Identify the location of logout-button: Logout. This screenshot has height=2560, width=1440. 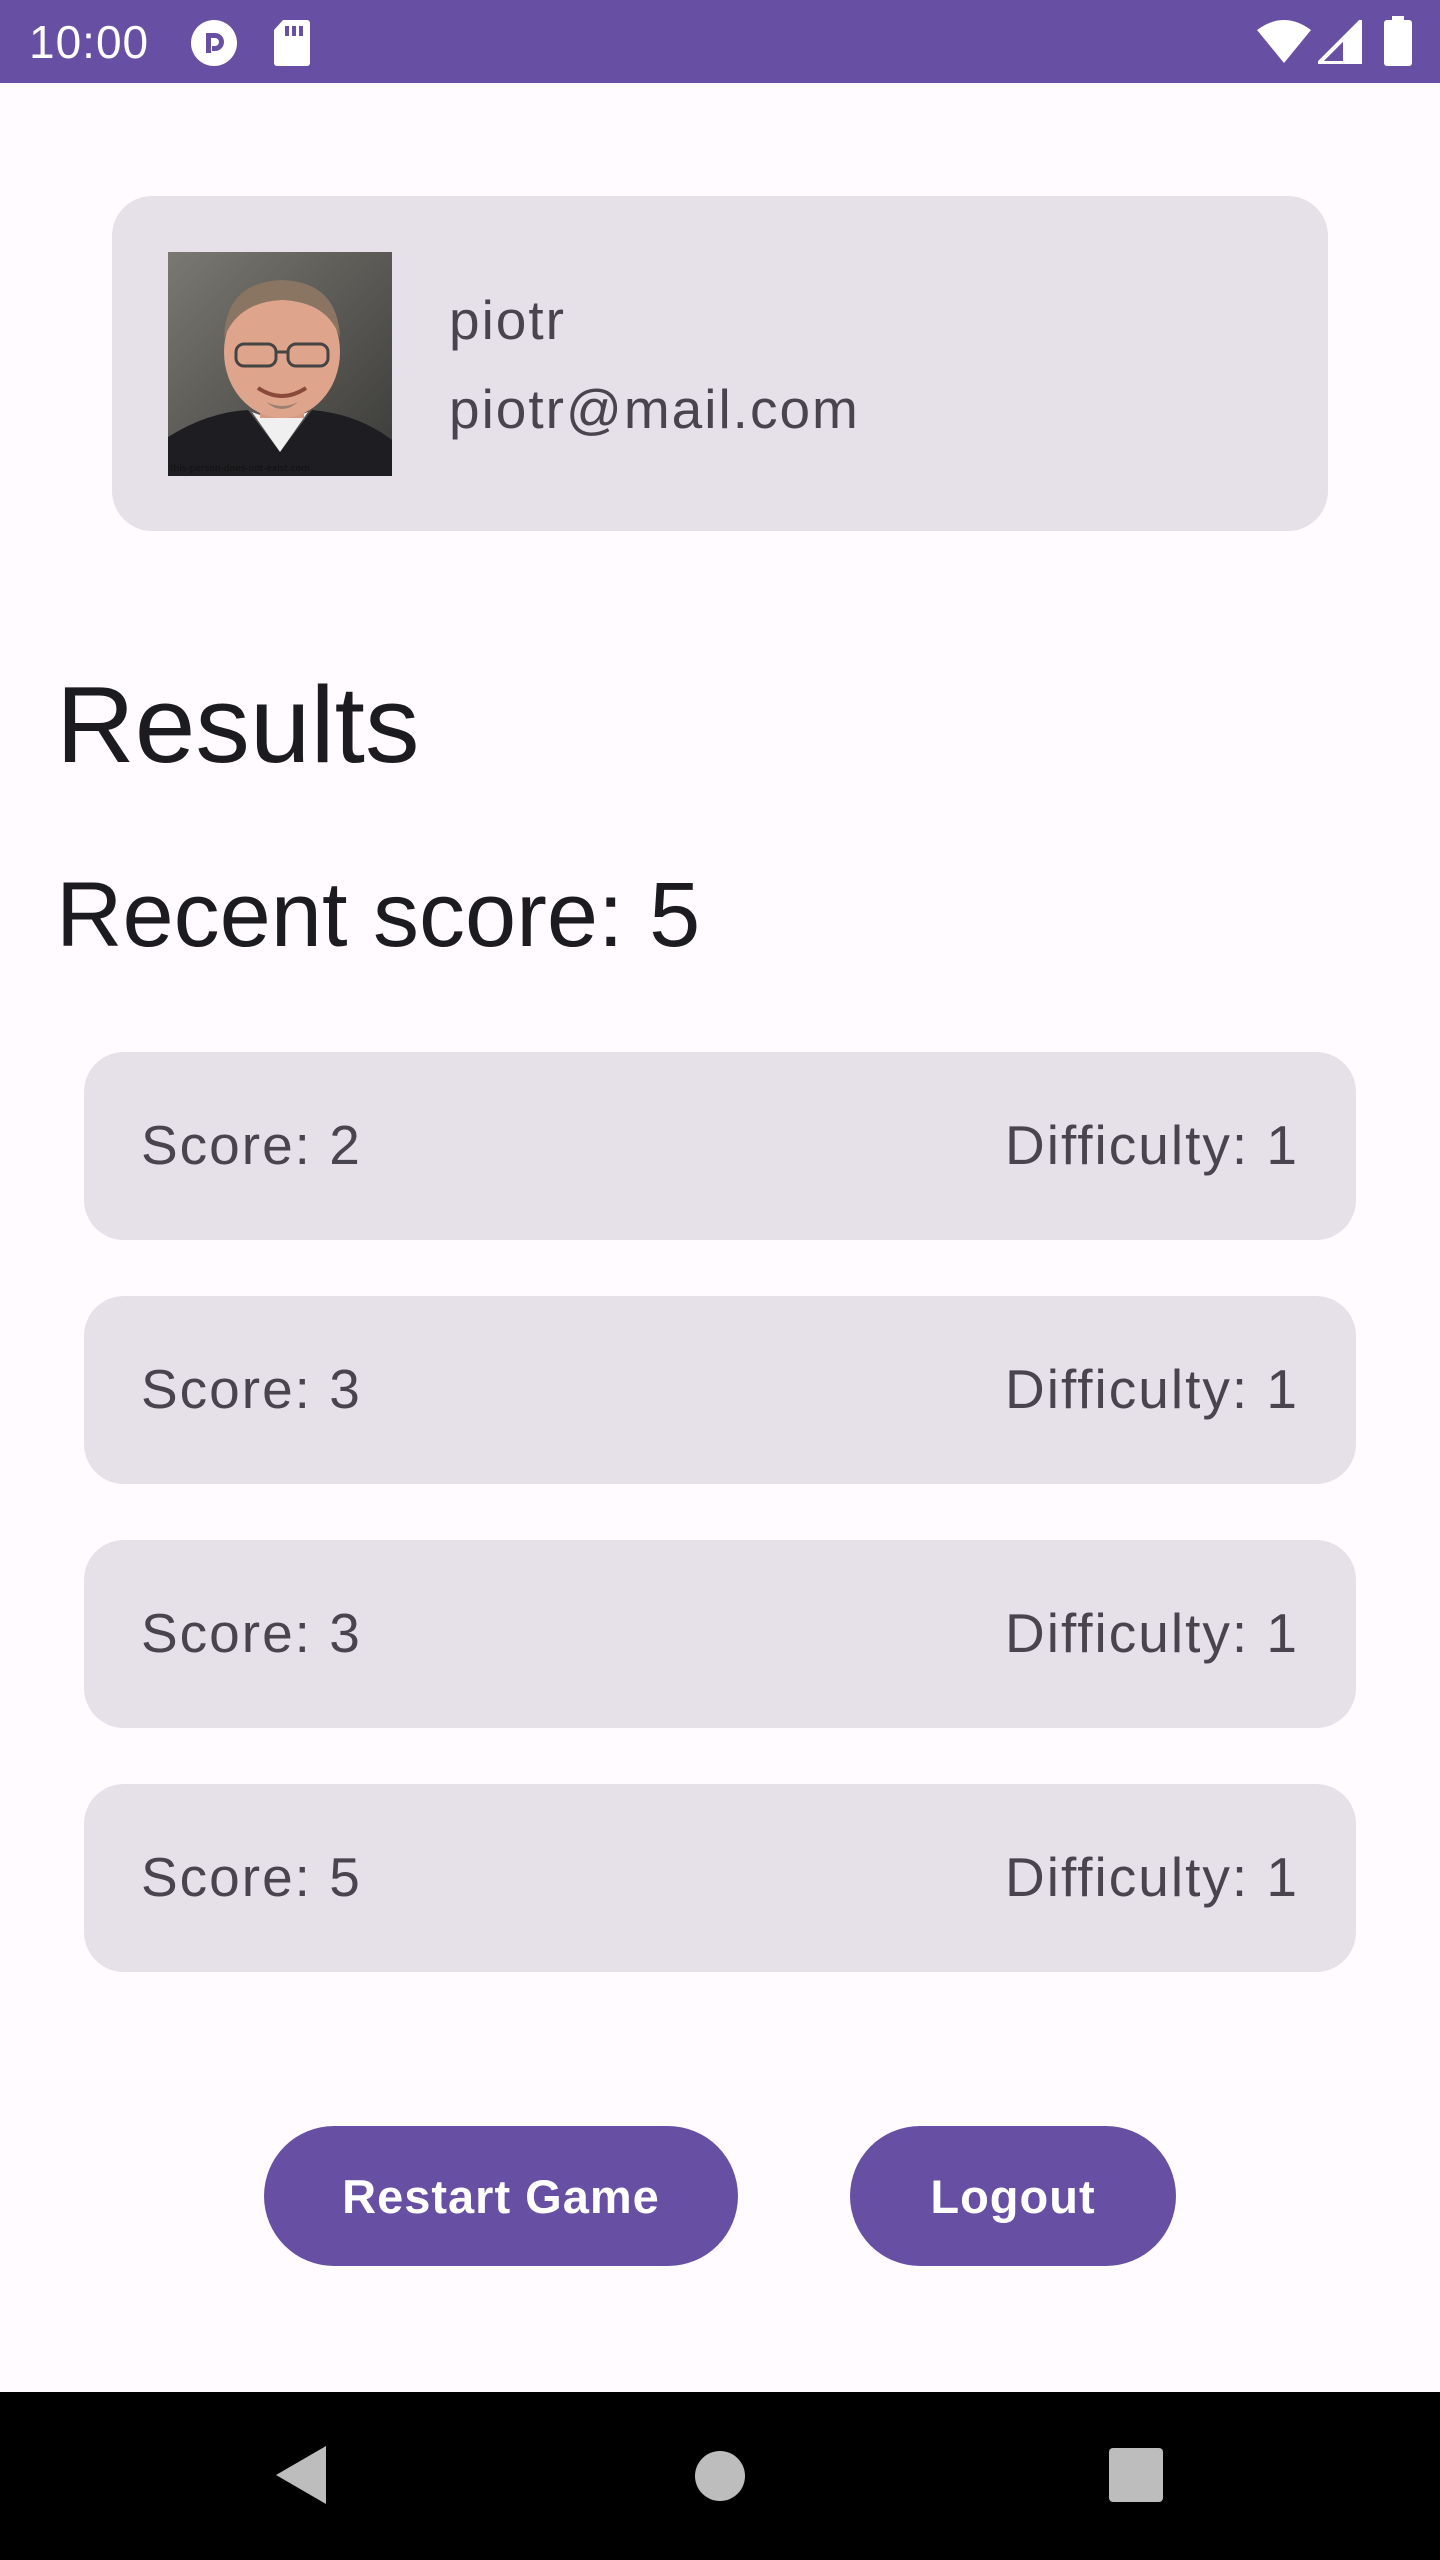
(1013, 2196).